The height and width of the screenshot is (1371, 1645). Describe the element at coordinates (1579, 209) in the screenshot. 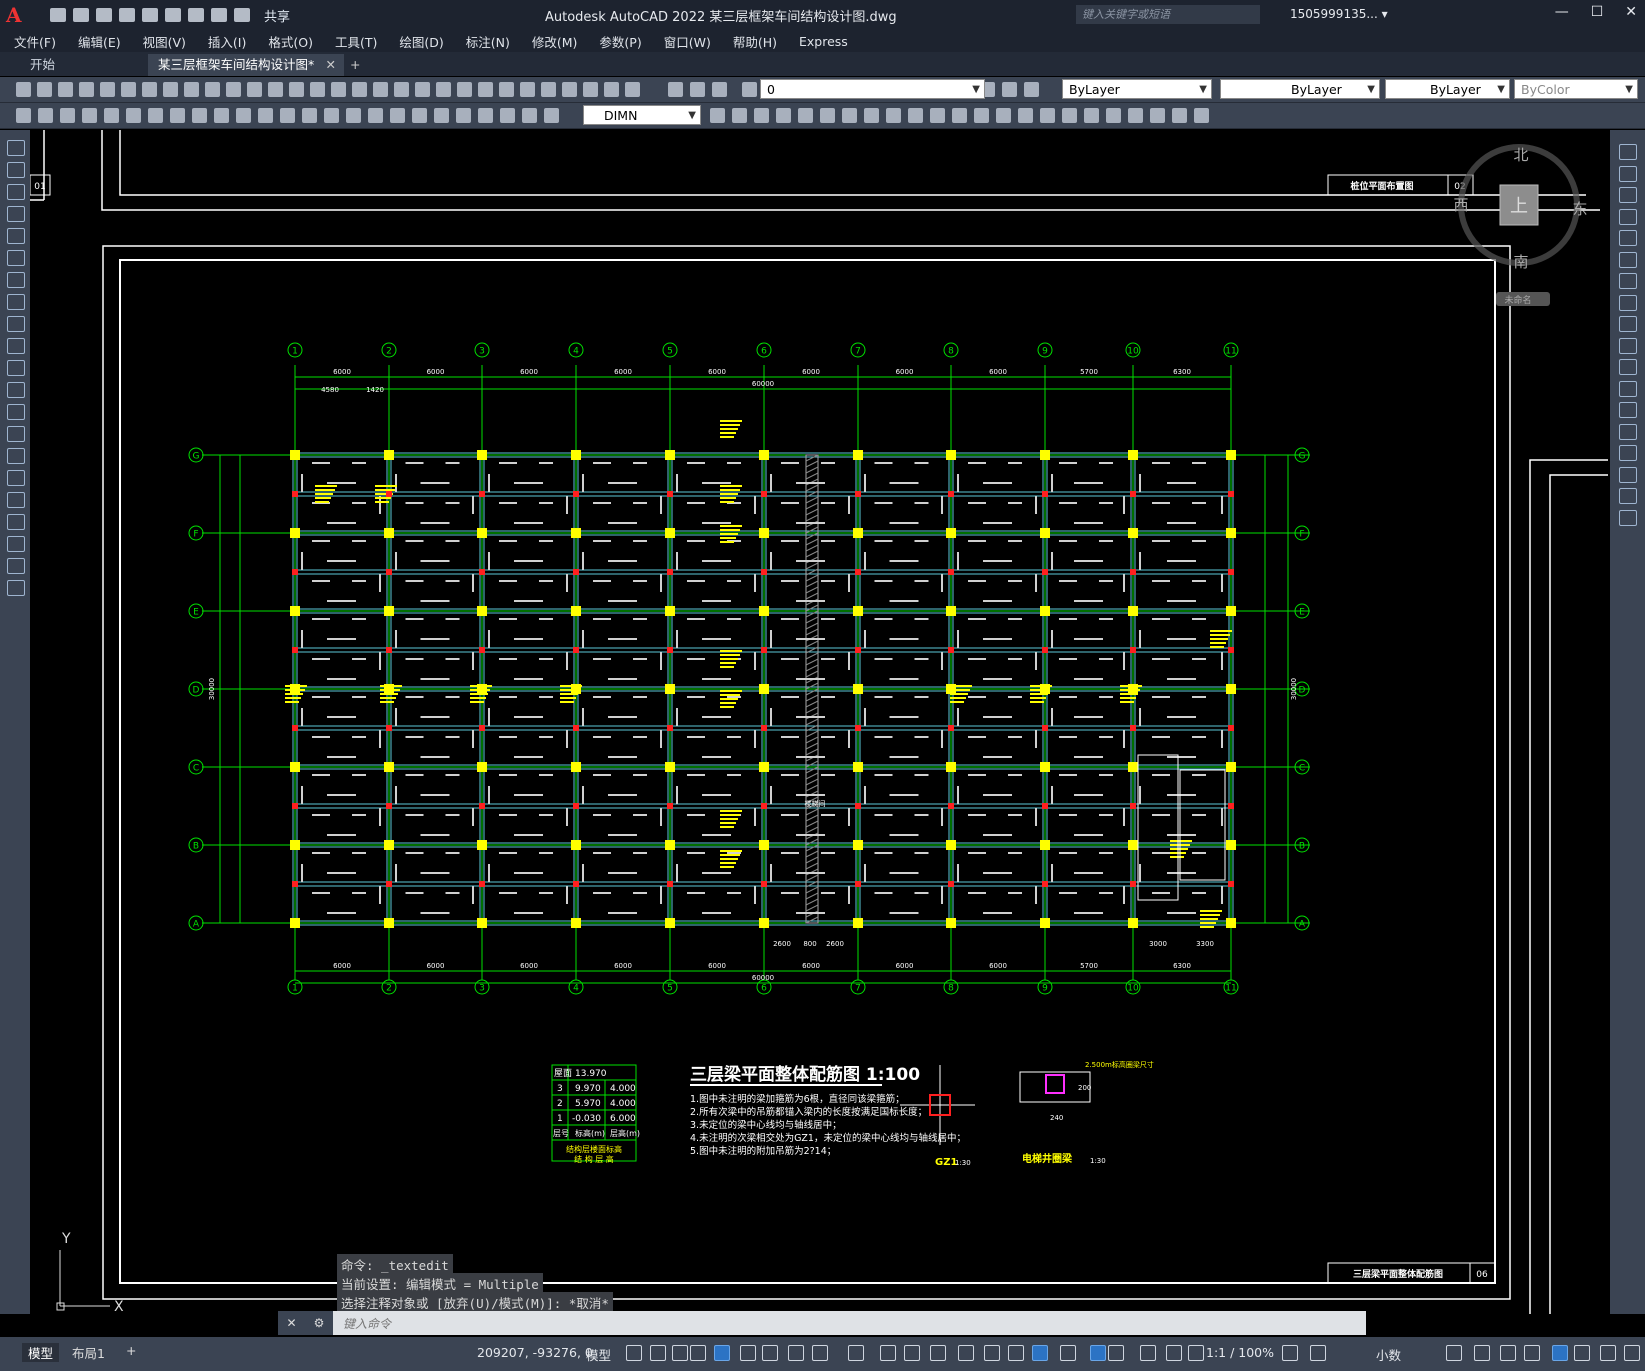

I see `viewcube-east: 东` at that location.